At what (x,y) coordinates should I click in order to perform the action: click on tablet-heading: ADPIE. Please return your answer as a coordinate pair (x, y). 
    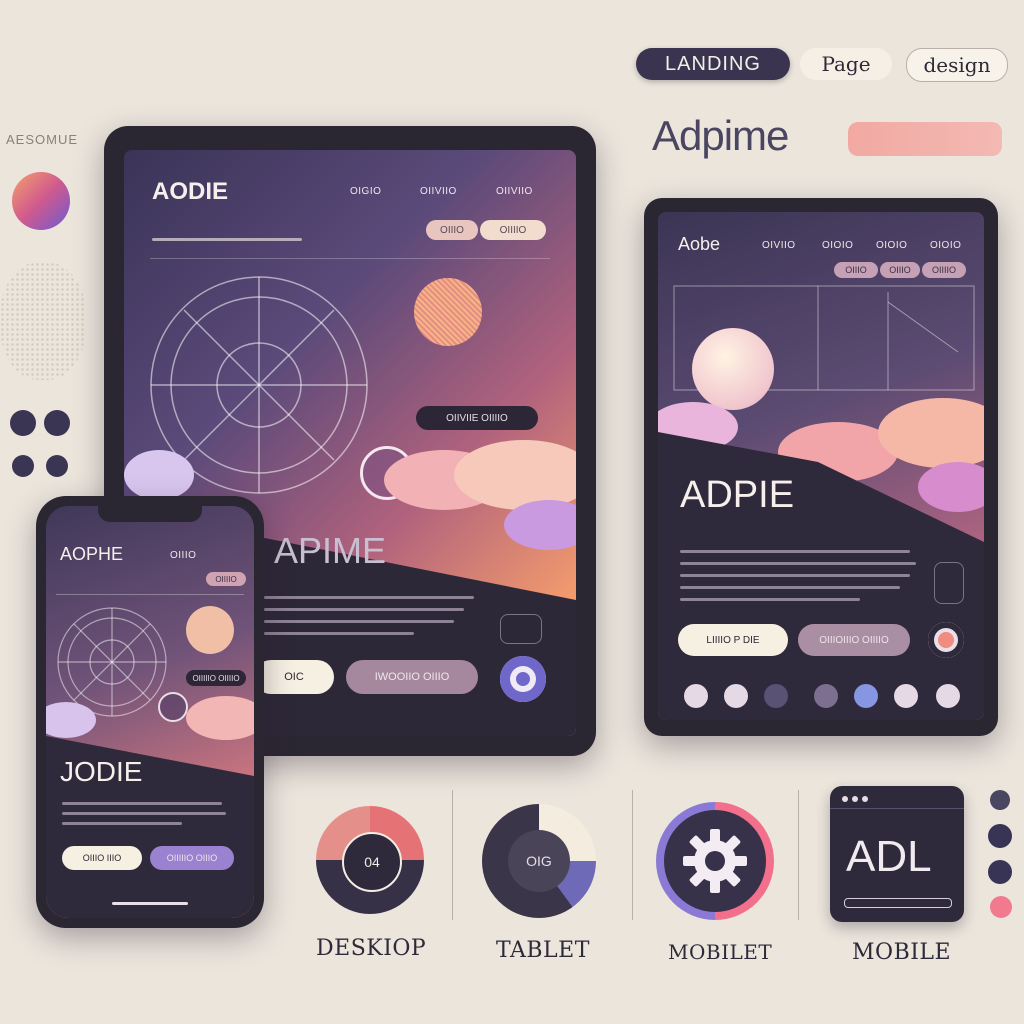
    Looking at the image, I should click on (737, 495).